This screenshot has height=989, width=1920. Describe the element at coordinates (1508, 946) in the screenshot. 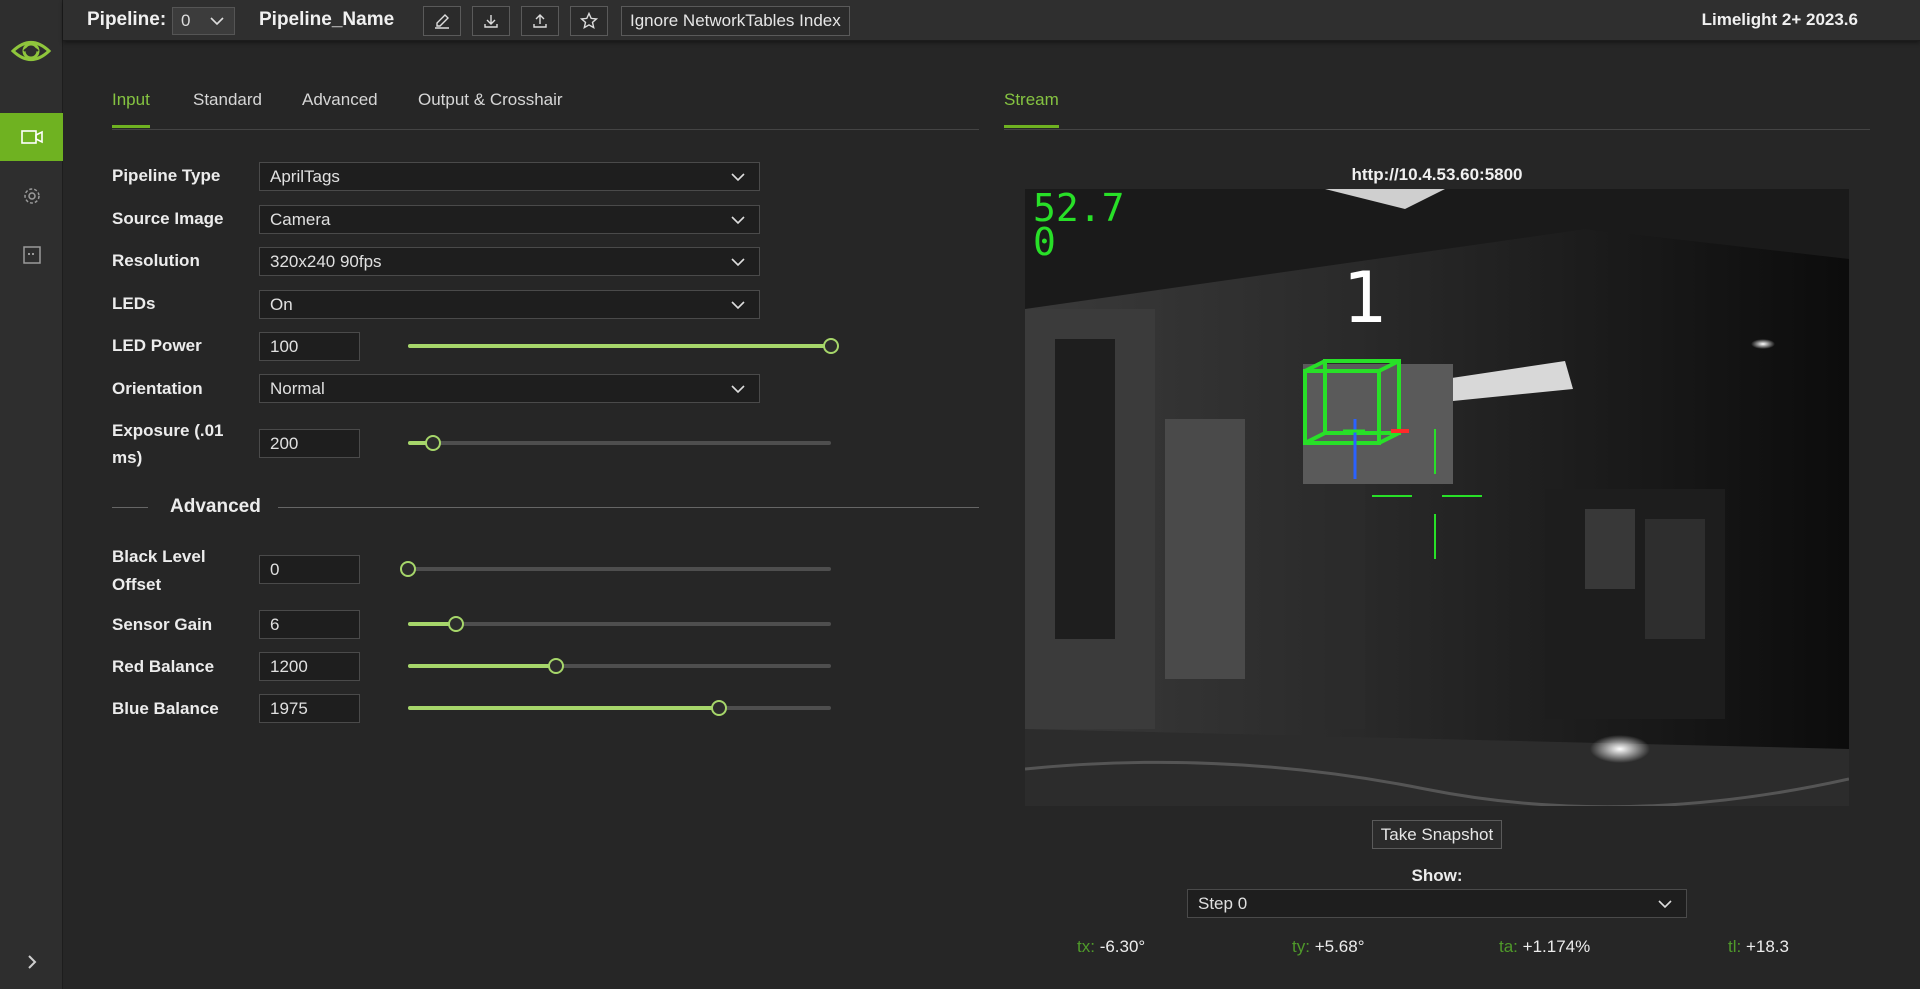

I see `stat-ta-key: ta:` at that location.